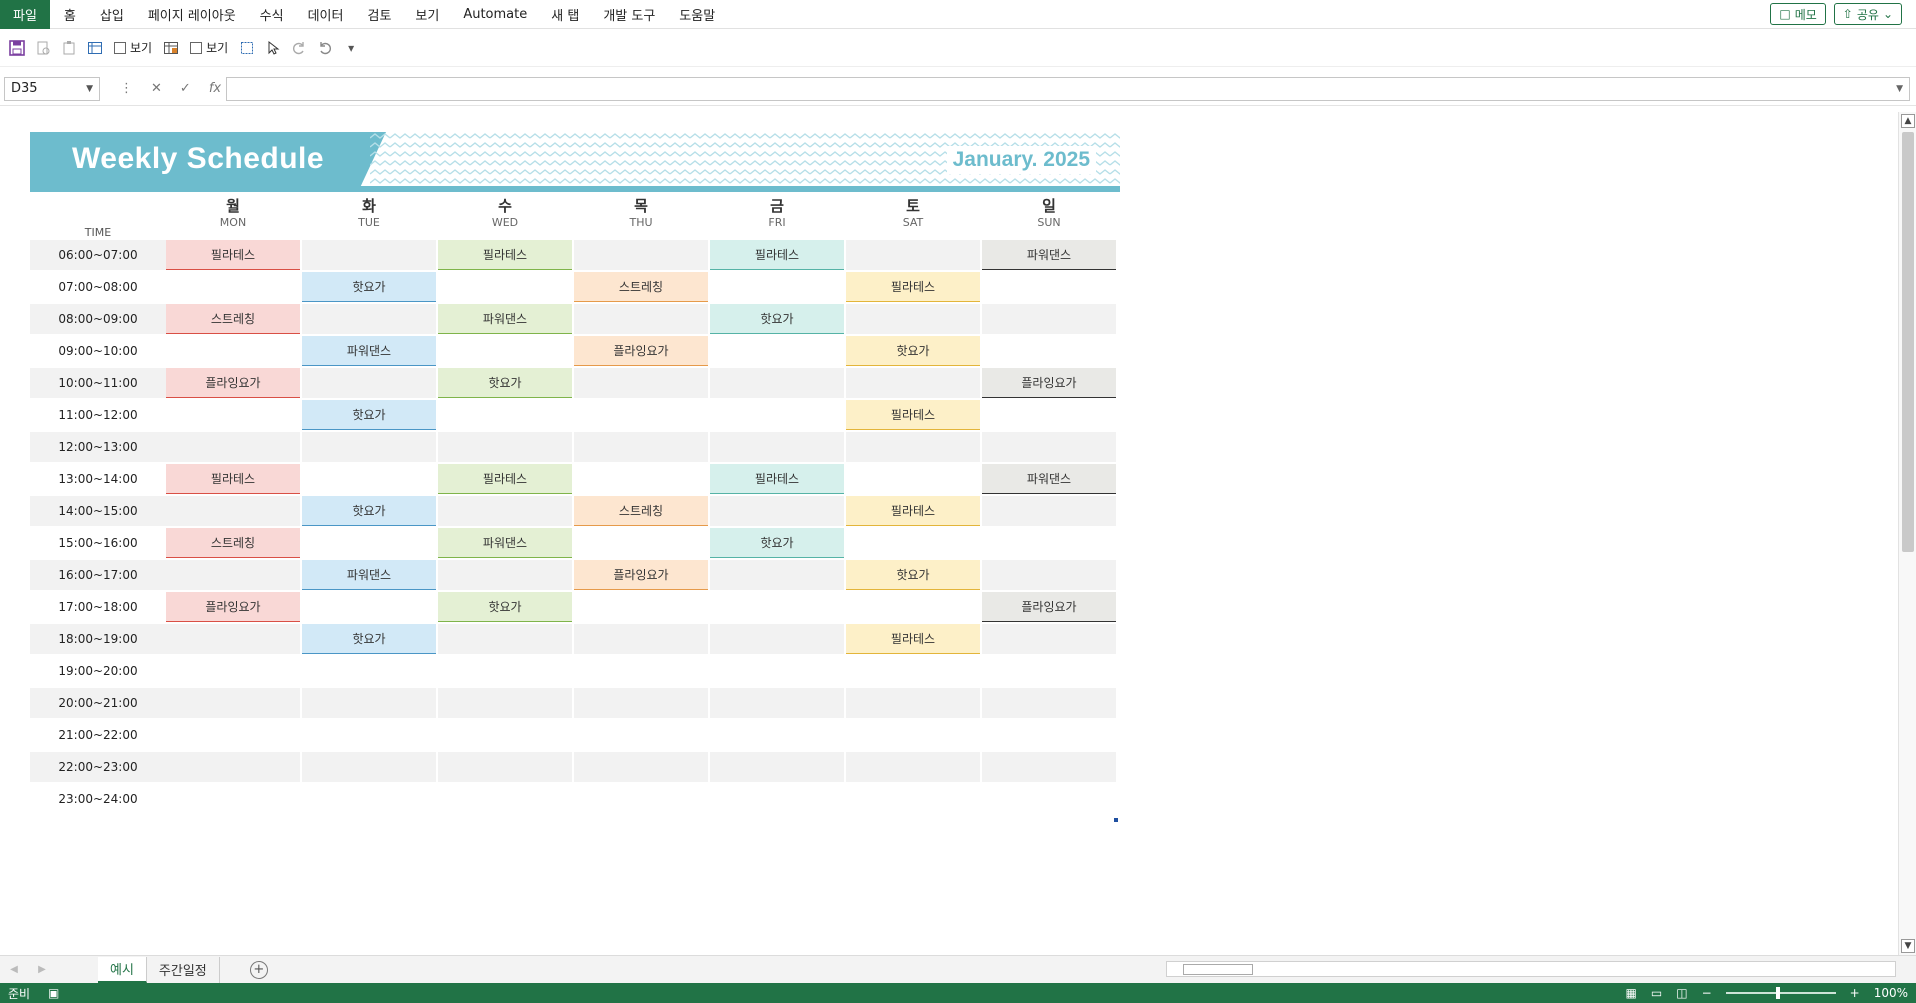 The height and width of the screenshot is (1003, 1916). Describe the element at coordinates (1777, 993) in the screenshot. I see `zoom-knob` at that location.